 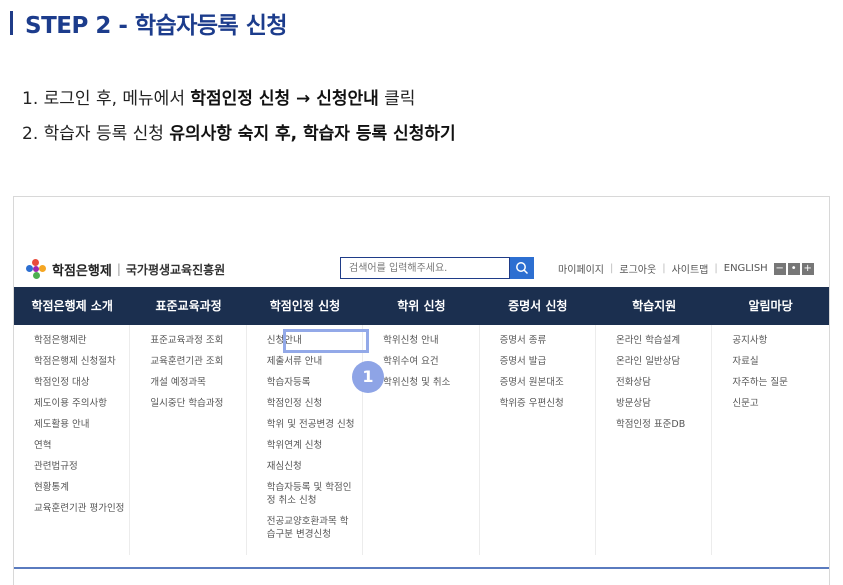 I want to click on logo-name: 학점은행제, so click(x=82, y=271).